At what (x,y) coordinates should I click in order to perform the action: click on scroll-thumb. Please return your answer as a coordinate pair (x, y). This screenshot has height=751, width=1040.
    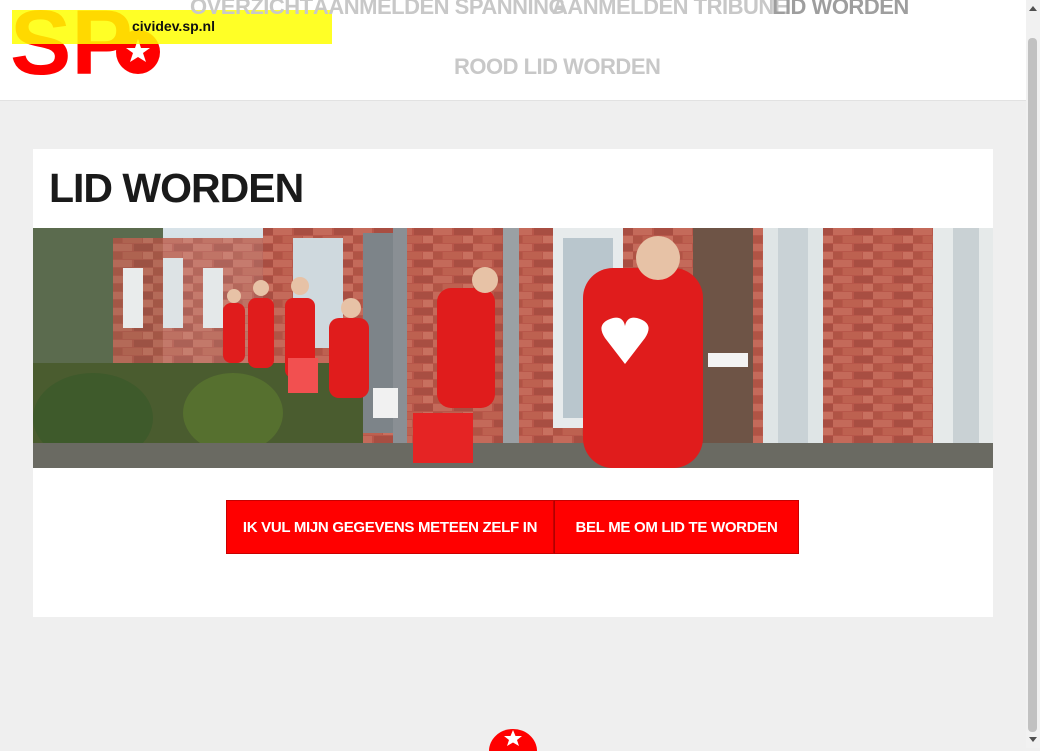
    Looking at the image, I should click on (1032, 385).